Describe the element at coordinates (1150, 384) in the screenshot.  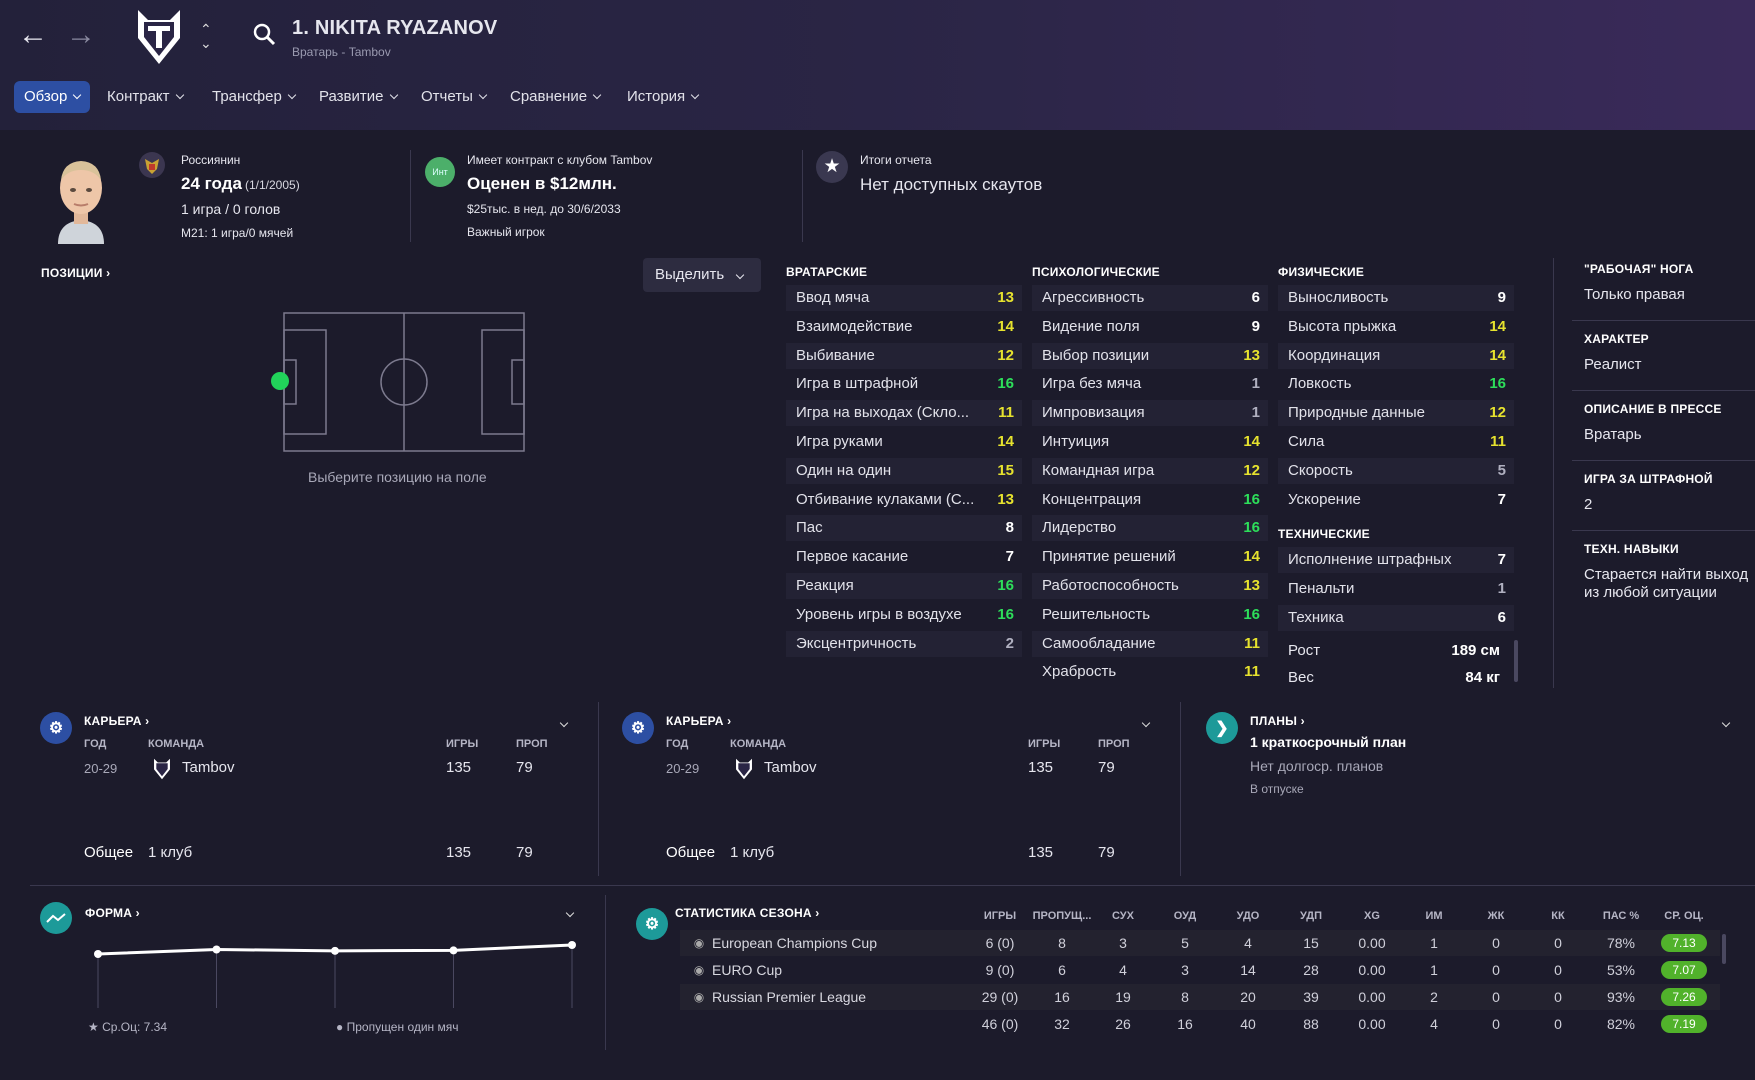
I see `attribute-row: Игра без мяча 1` at that location.